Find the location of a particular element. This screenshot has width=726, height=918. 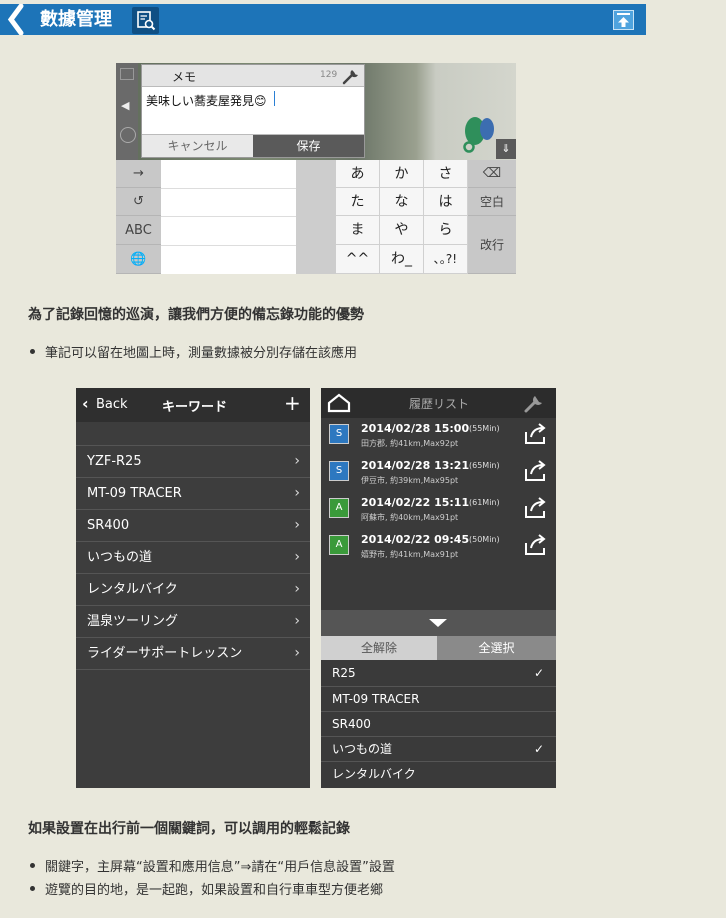

left-arrow-icon: ◀ is located at coordinates (125, 105).